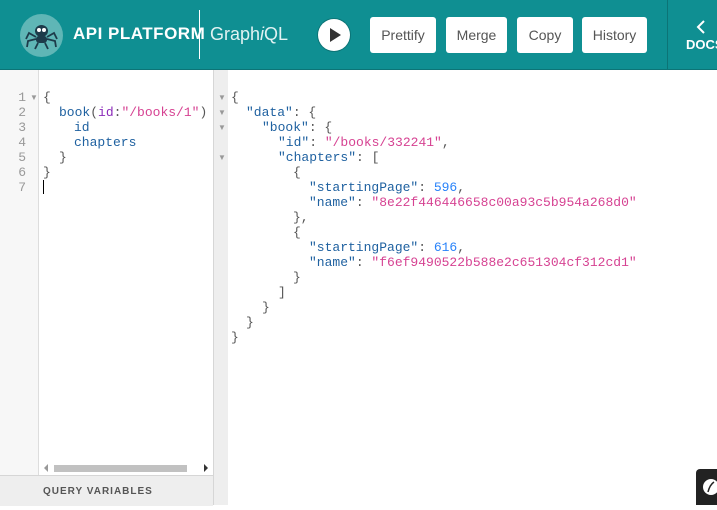 This screenshot has width=717, height=510. Describe the element at coordinates (445, 187) in the screenshot. I see `value-startingPage: 596` at that location.